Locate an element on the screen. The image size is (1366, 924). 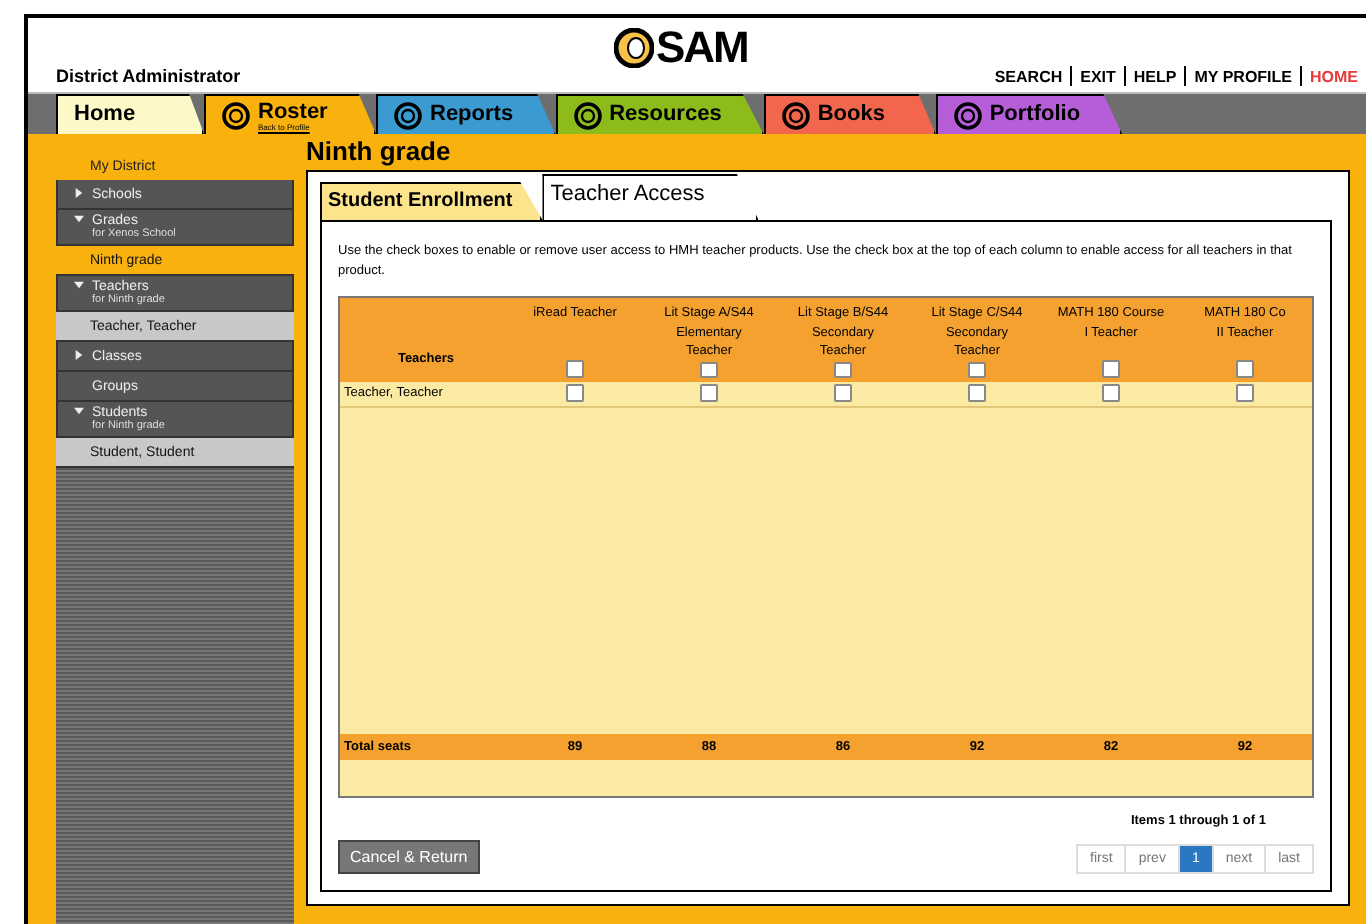
tab: Student Enrollment is located at coordinates (431, 201).